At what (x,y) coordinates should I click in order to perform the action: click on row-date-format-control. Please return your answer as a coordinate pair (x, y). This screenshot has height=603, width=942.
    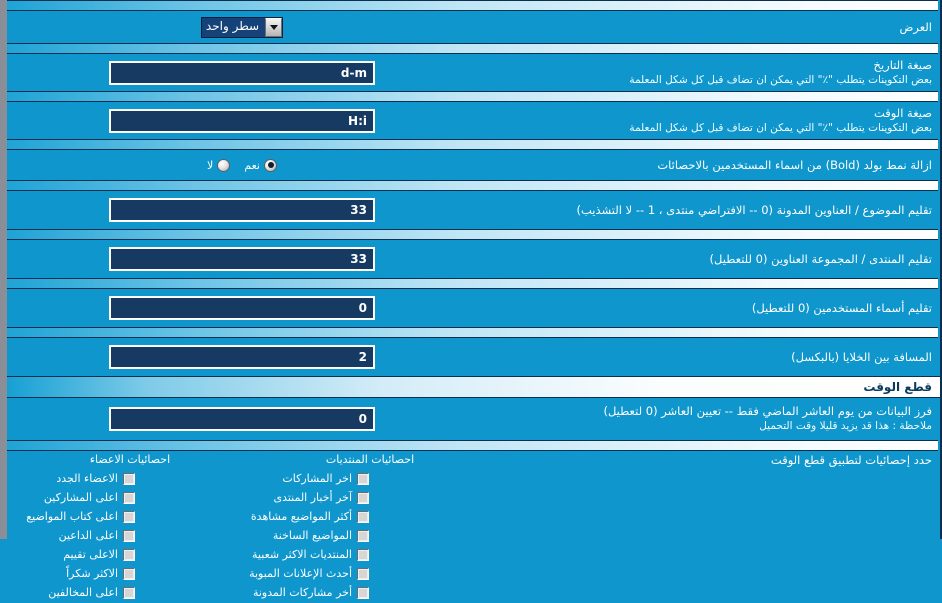
    Looking at the image, I should click on (242, 72).